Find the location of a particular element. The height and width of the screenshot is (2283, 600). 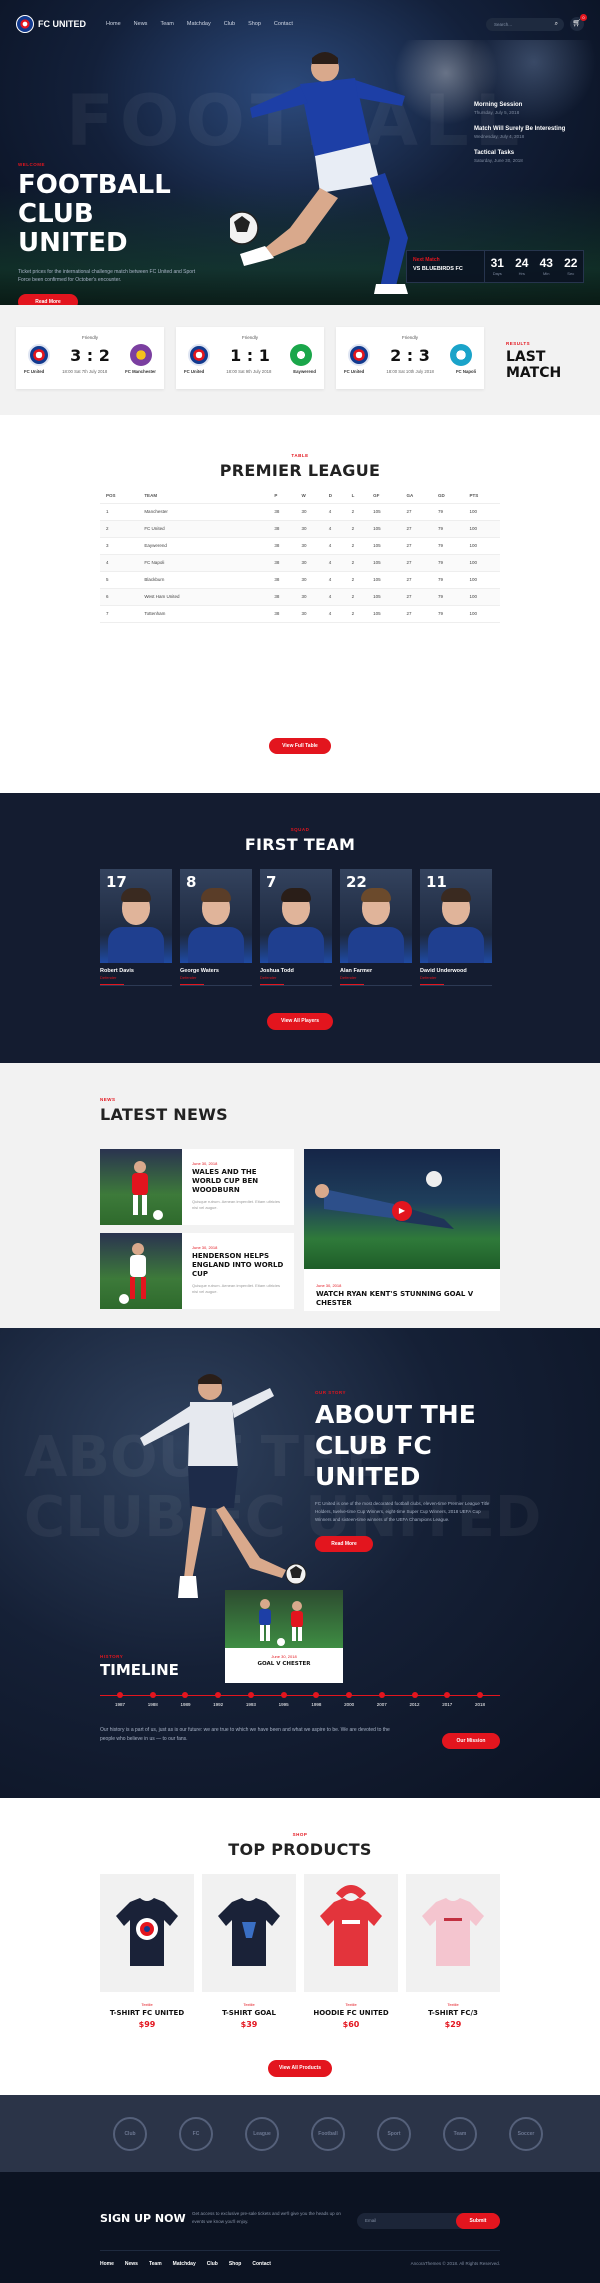

player-name: Alan Farmer is located at coordinates (376, 971).